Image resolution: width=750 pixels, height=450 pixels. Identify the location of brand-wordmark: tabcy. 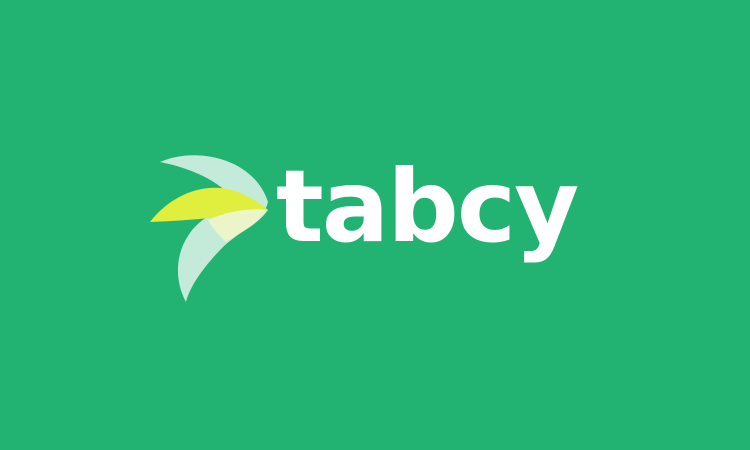
(427, 206).